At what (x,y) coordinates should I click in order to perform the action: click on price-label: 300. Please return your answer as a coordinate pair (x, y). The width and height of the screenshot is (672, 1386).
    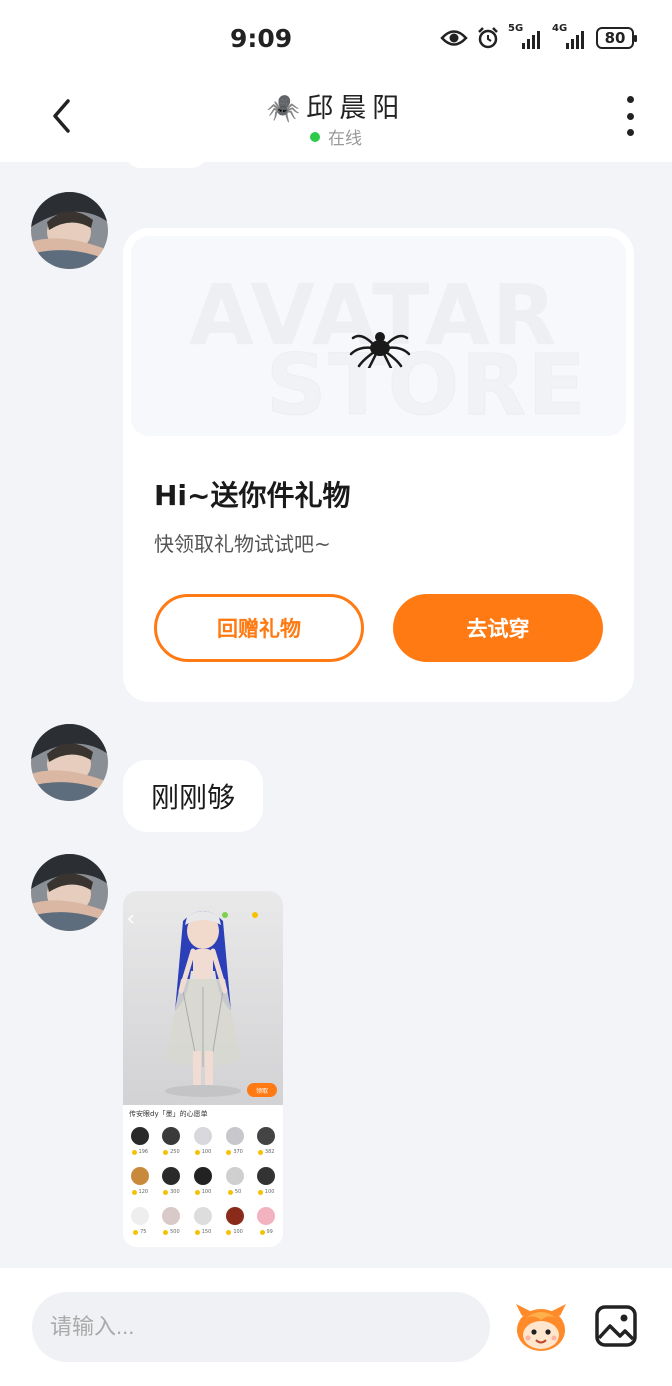
    Looking at the image, I should click on (175, 1192).